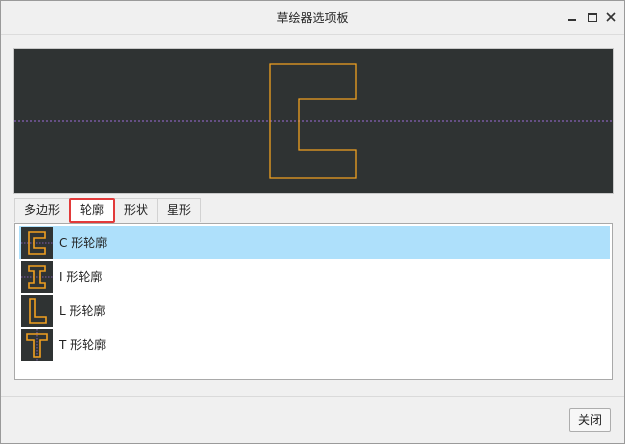  What do you see at coordinates (314, 310) in the screenshot?
I see `list-item-l-profile: L 形轮廓` at bounding box center [314, 310].